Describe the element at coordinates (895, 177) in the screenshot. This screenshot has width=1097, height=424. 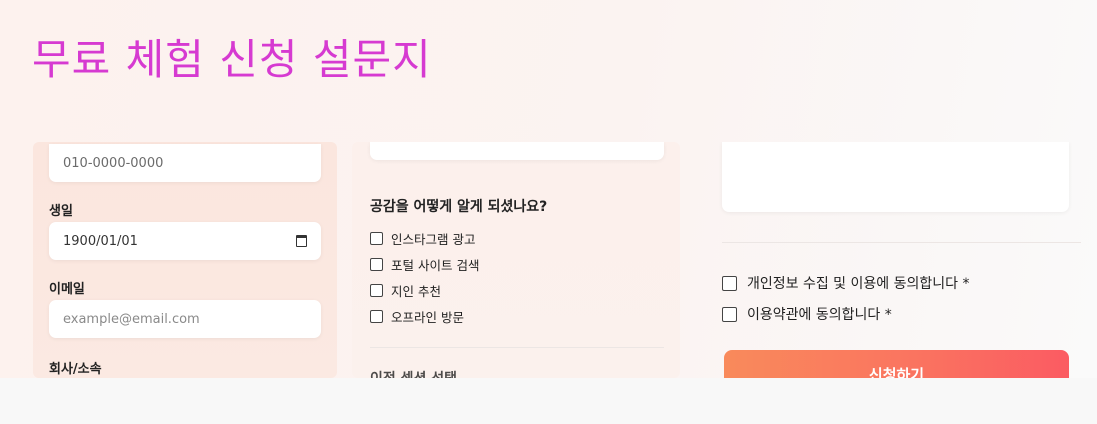
I see `comment-textarea` at that location.